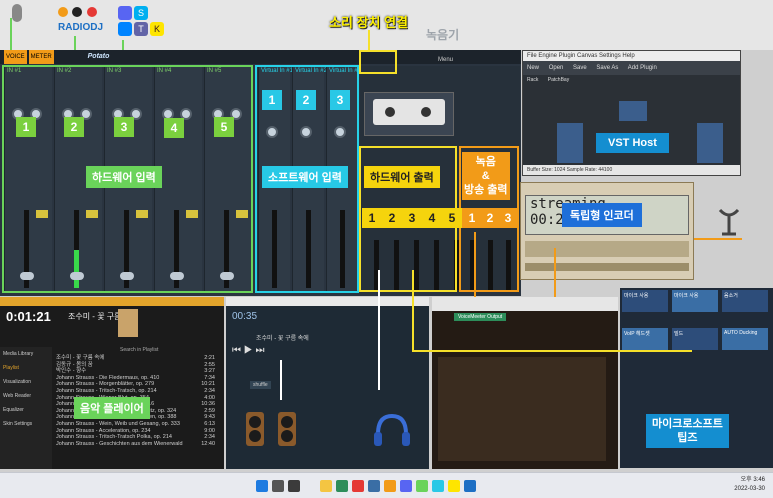 This screenshot has width=773, height=498. Describe the element at coordinates (81, 27) in the screenshot. I see `radiodj-label: RADIODJ` at that location.